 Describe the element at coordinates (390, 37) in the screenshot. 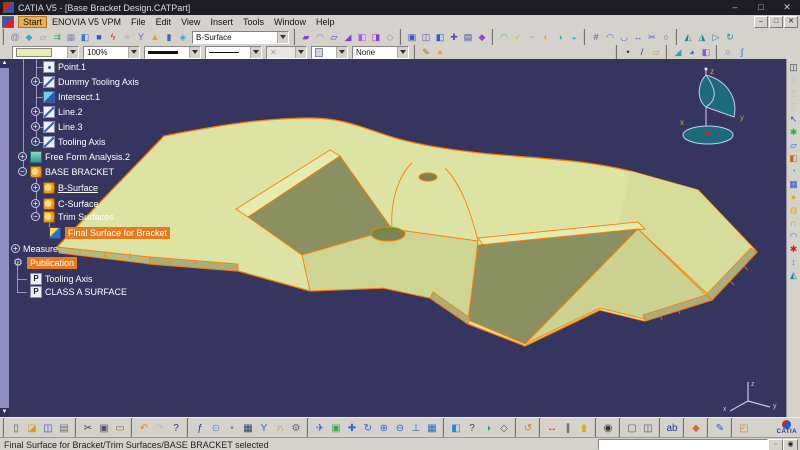

I see `boundary-surface-icon: ◇` at that location.